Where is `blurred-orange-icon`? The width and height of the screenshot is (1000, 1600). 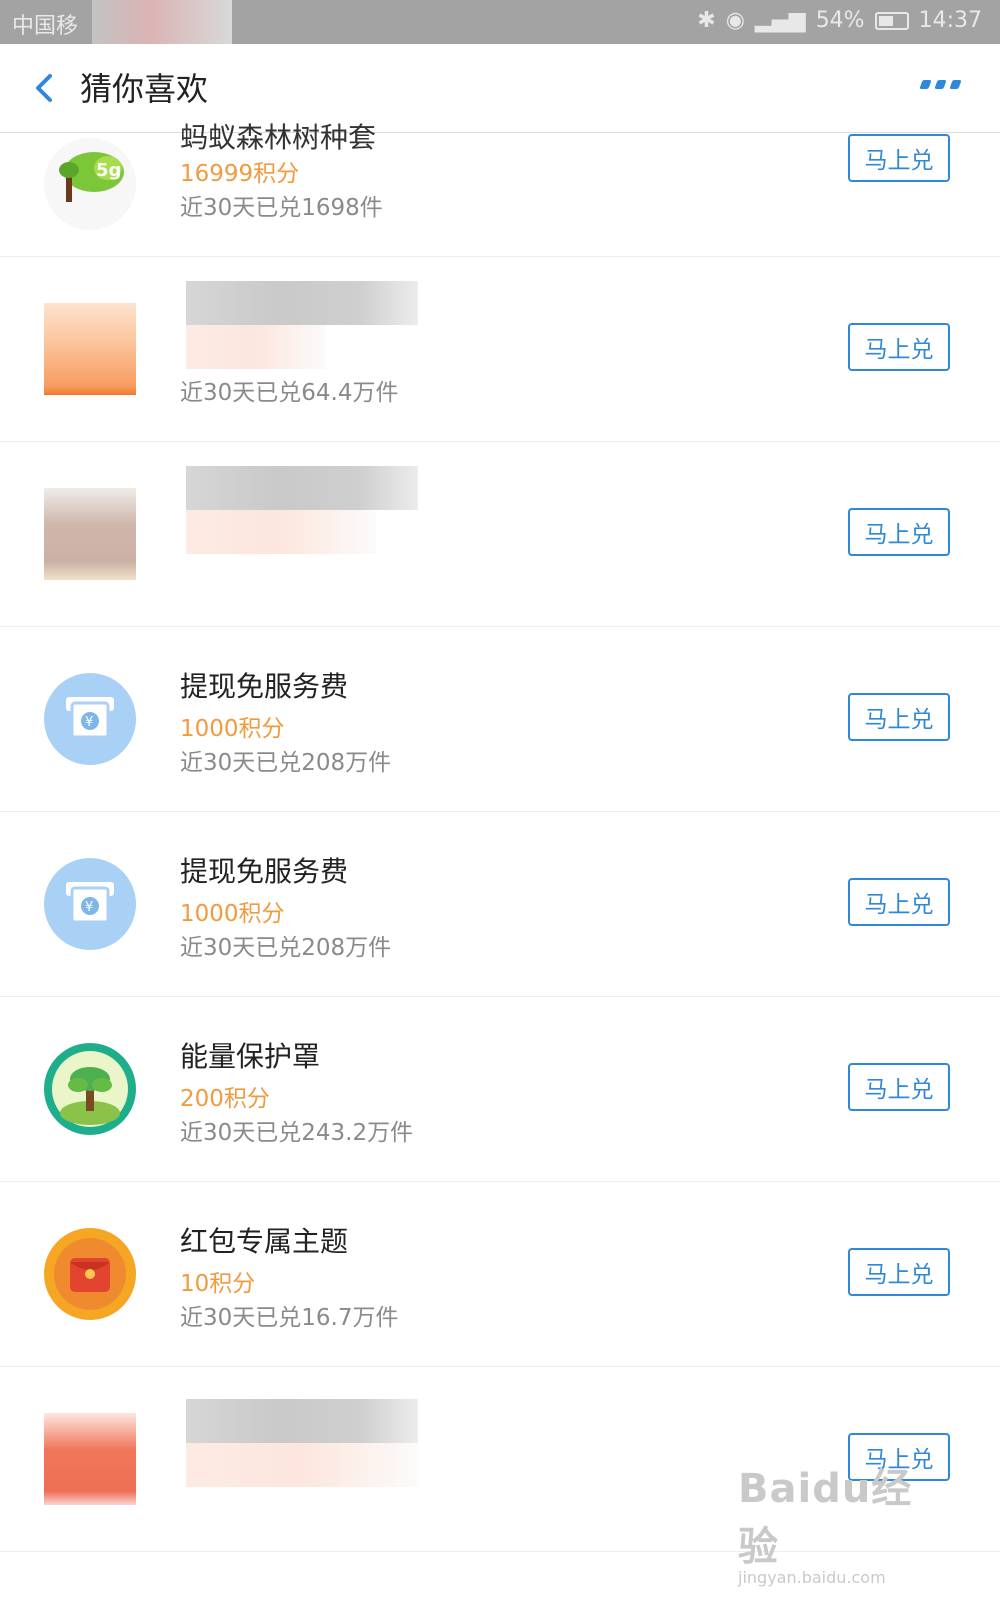 blurred-orange-icon is located at coordinates (90, 349).